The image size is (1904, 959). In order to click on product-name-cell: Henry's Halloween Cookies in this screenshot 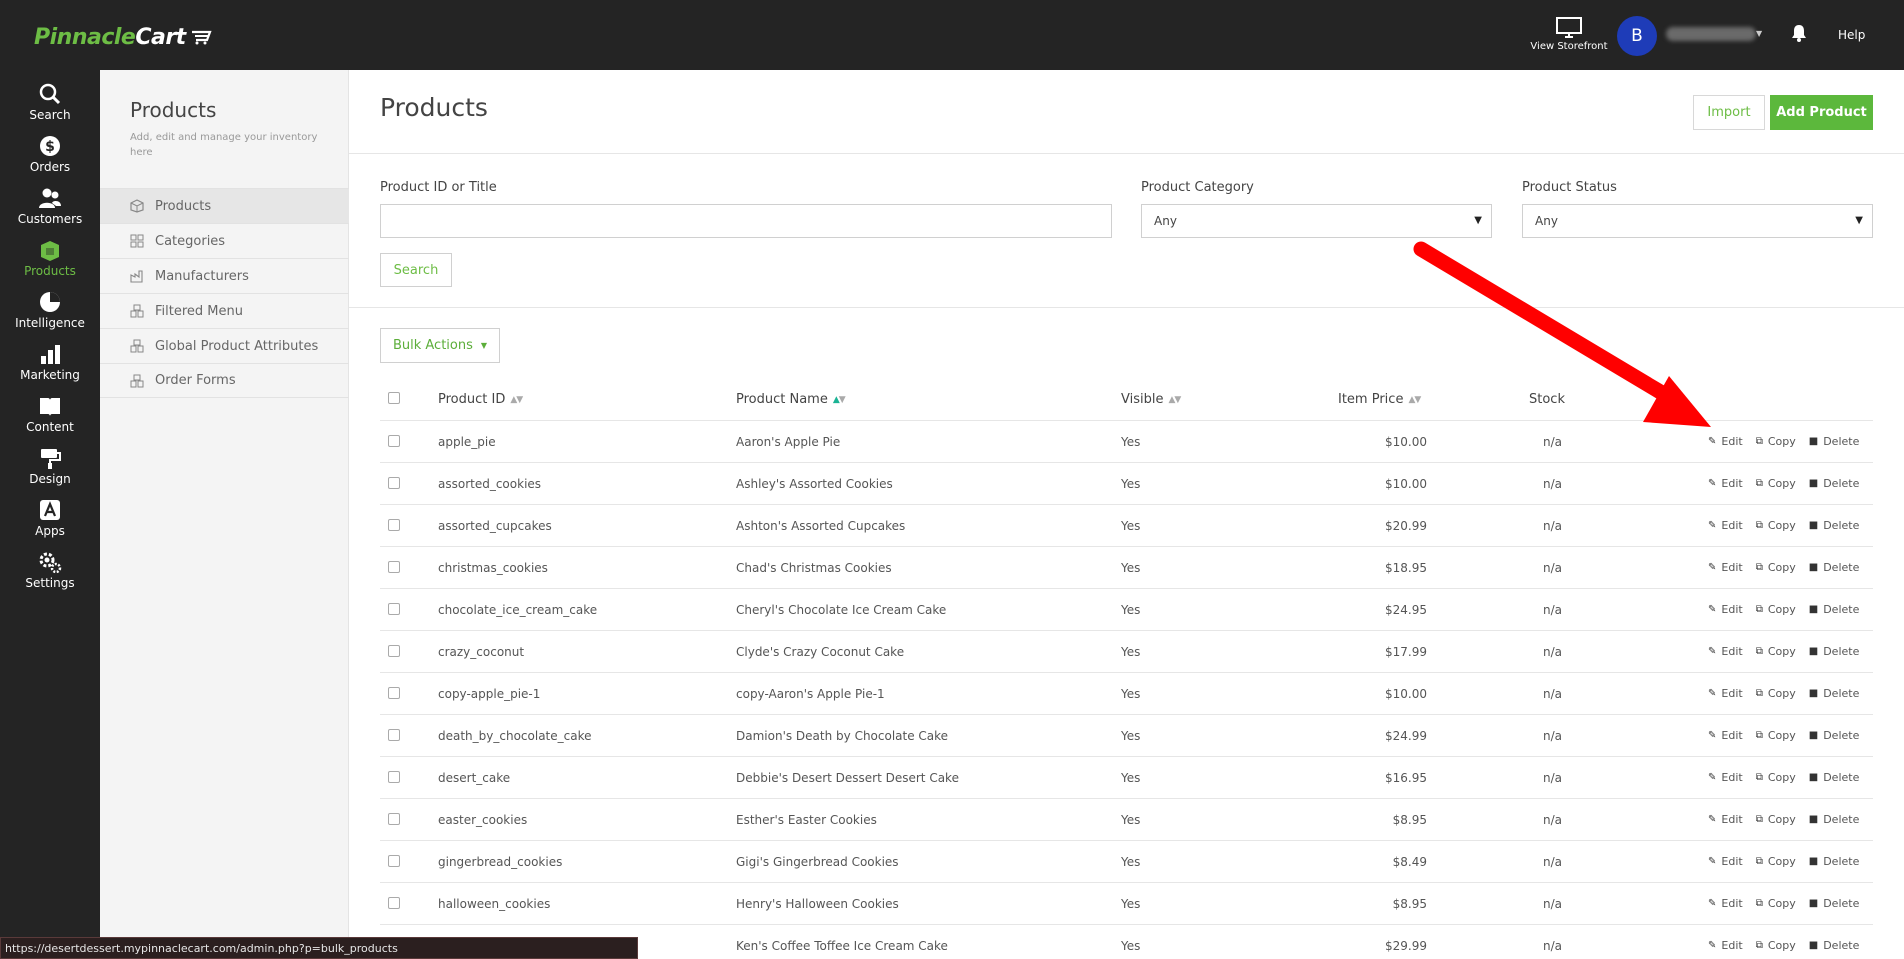, I will do `click(817, 904)`.